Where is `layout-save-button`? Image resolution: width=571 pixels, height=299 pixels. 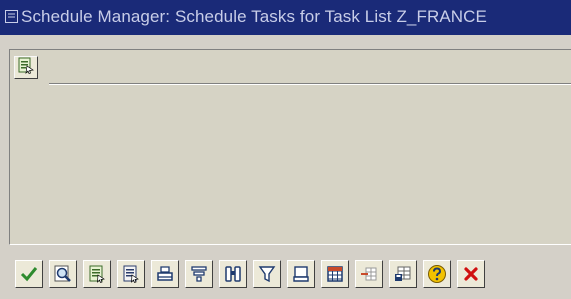
layout-save-button is located at coordinates (403, 274).